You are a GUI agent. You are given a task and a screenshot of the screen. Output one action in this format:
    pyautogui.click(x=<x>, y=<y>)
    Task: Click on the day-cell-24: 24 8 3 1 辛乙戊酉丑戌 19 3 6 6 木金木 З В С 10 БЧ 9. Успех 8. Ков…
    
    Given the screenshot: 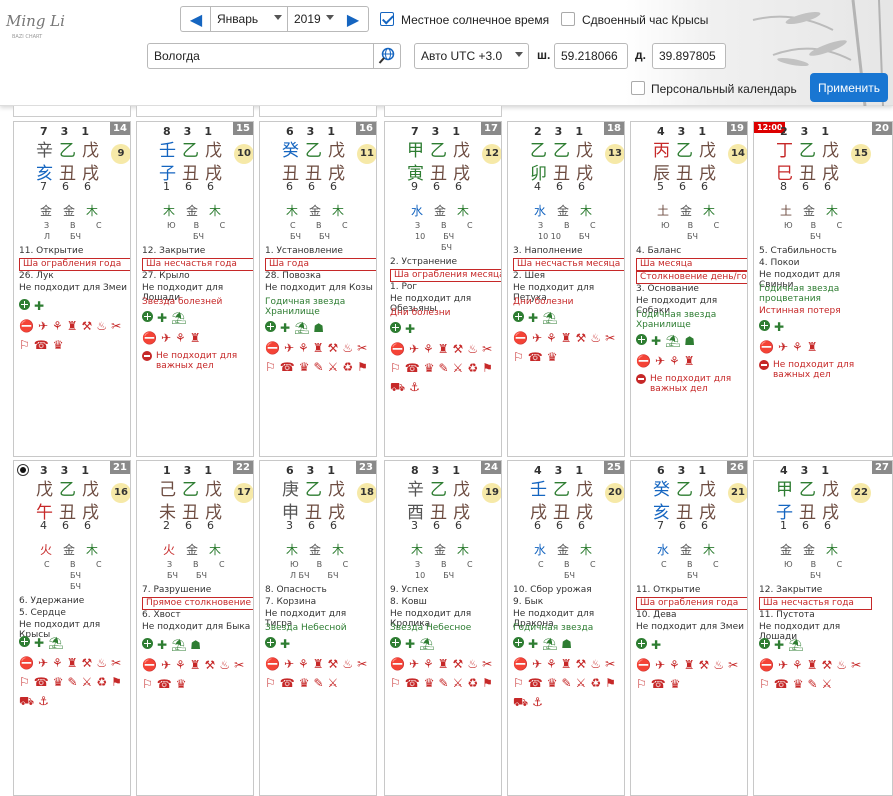 What is the action you would take?
    pyautogui.click(x=443, y=628)
    